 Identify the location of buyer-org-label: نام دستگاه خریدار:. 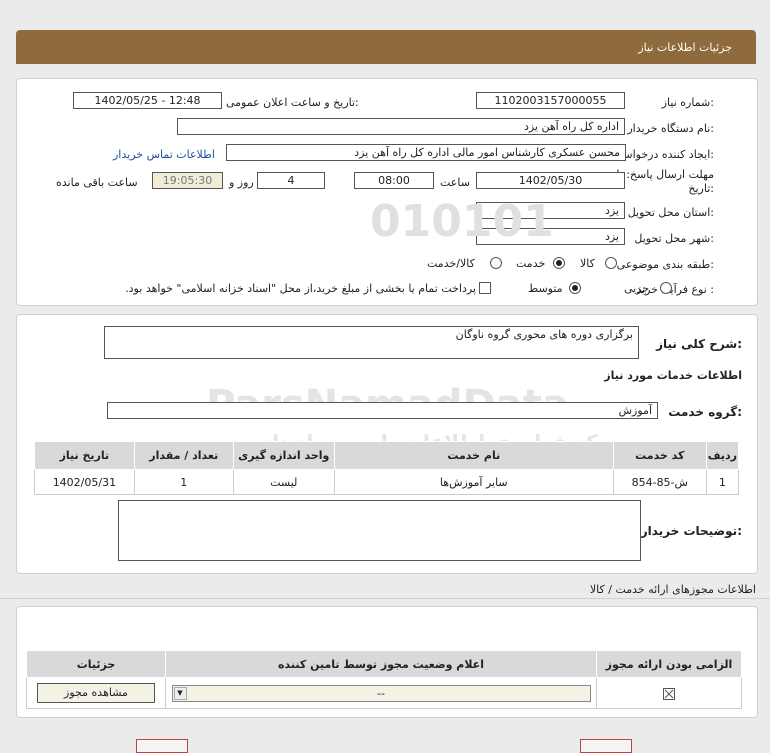
(670, 128).